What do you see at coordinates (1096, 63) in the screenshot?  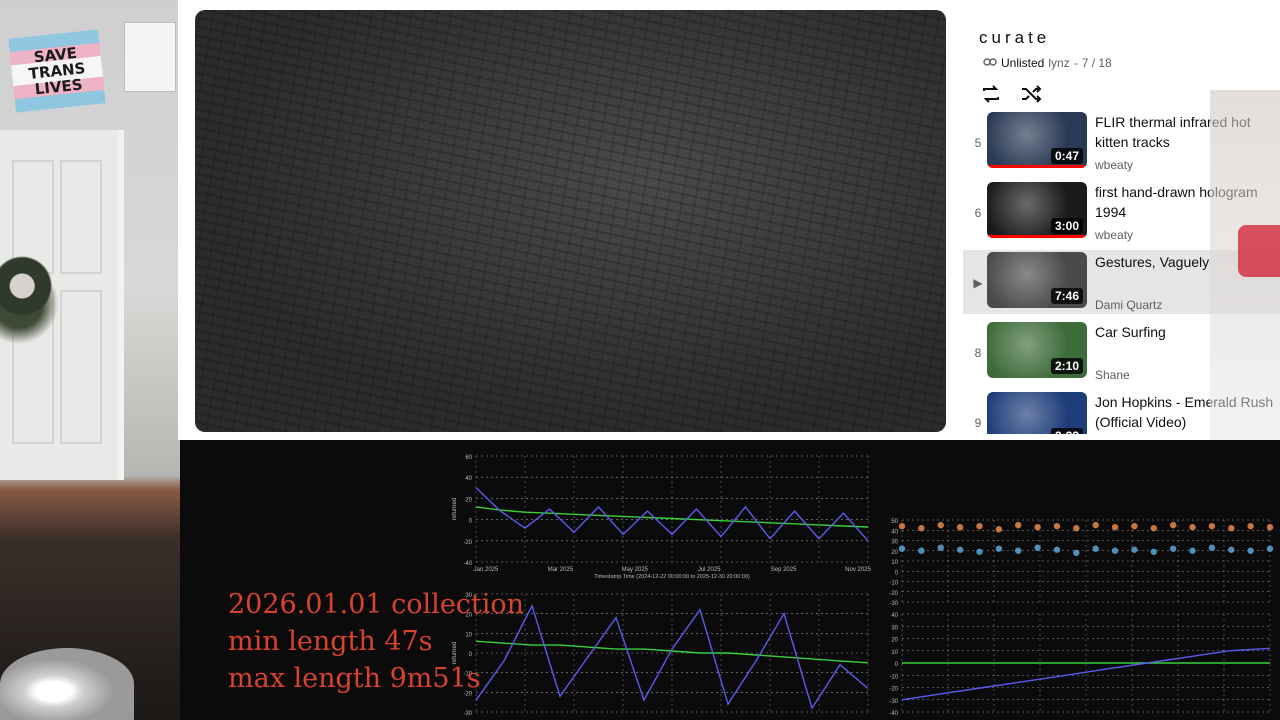 I see `playlist-position: 7 / 18` at bounding box center [1096, 63].